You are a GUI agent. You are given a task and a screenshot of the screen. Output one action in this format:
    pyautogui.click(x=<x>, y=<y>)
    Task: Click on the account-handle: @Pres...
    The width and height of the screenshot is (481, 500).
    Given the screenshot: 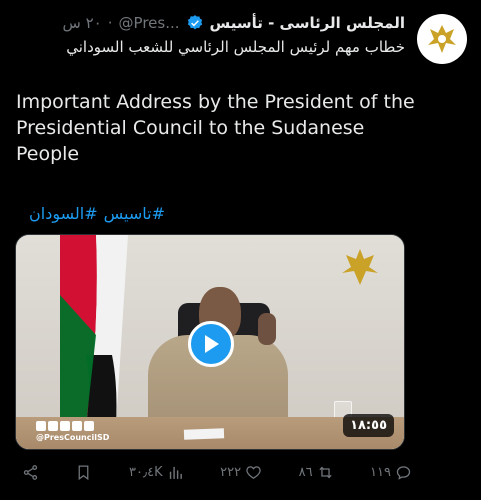 What is the action you would take?
    pyautogui.click(x=149, y=23)
    